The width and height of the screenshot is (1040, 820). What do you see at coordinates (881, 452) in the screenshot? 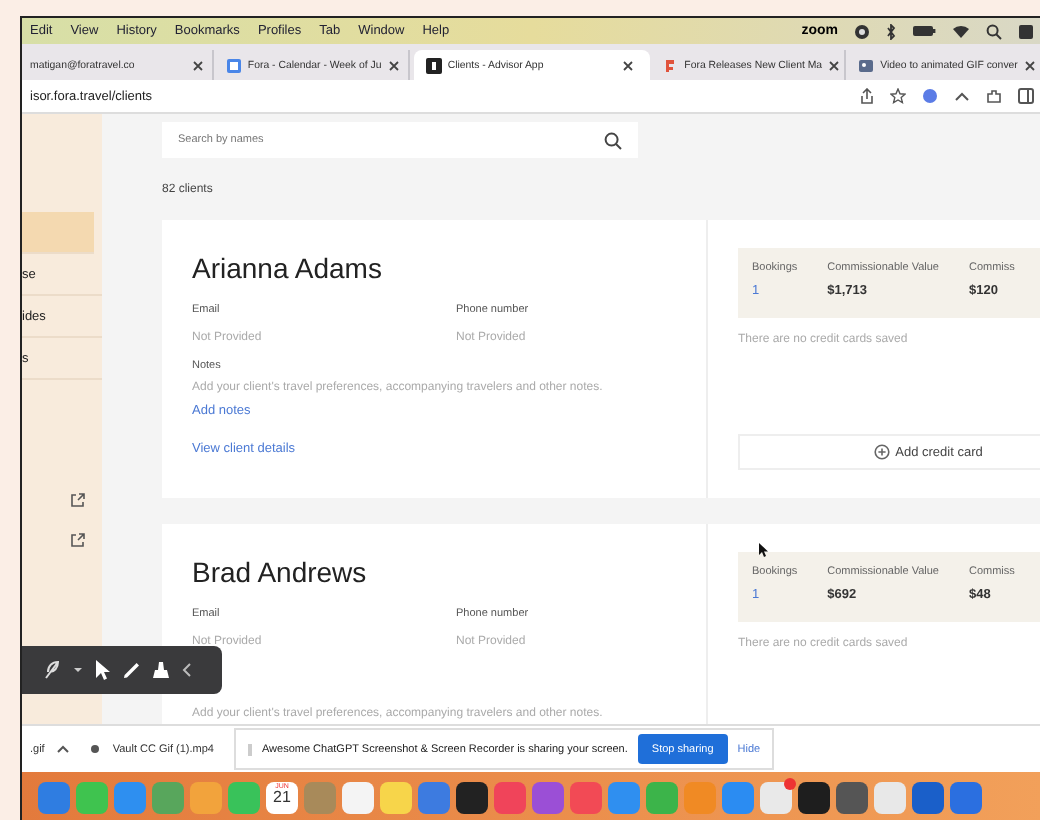
I see `plus-circle-icon` at bounding box center [881, 452].